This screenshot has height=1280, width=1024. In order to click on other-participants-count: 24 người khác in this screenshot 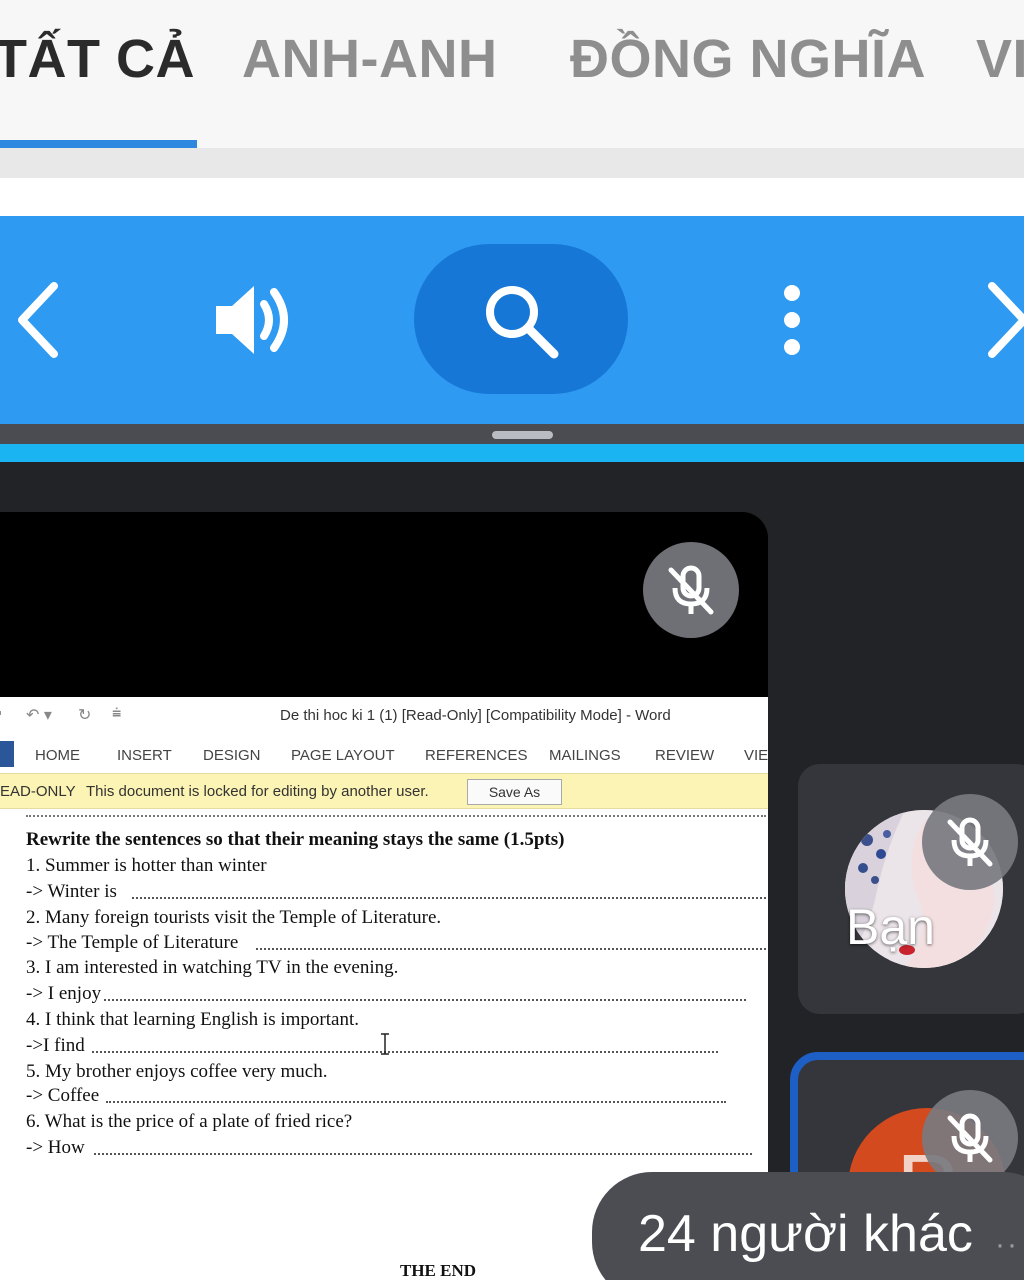, I will do `click(805, 1234)`.